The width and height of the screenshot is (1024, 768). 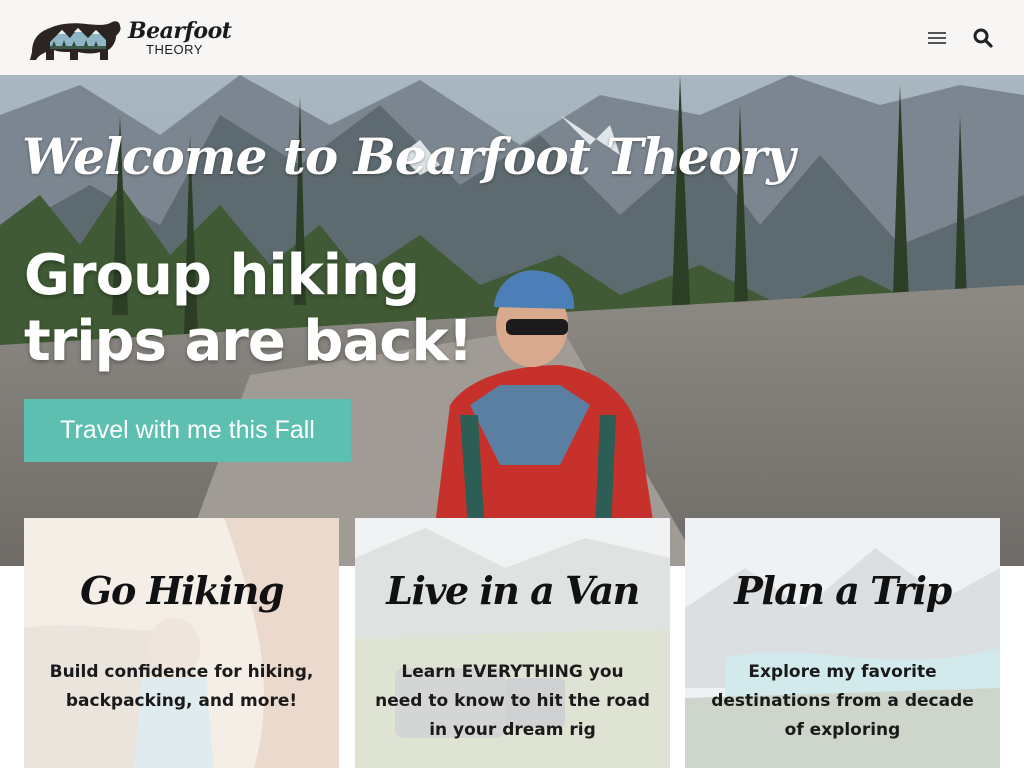 I want to click on site-header: Bearfoot THEORY, so click(x=512, y=37).